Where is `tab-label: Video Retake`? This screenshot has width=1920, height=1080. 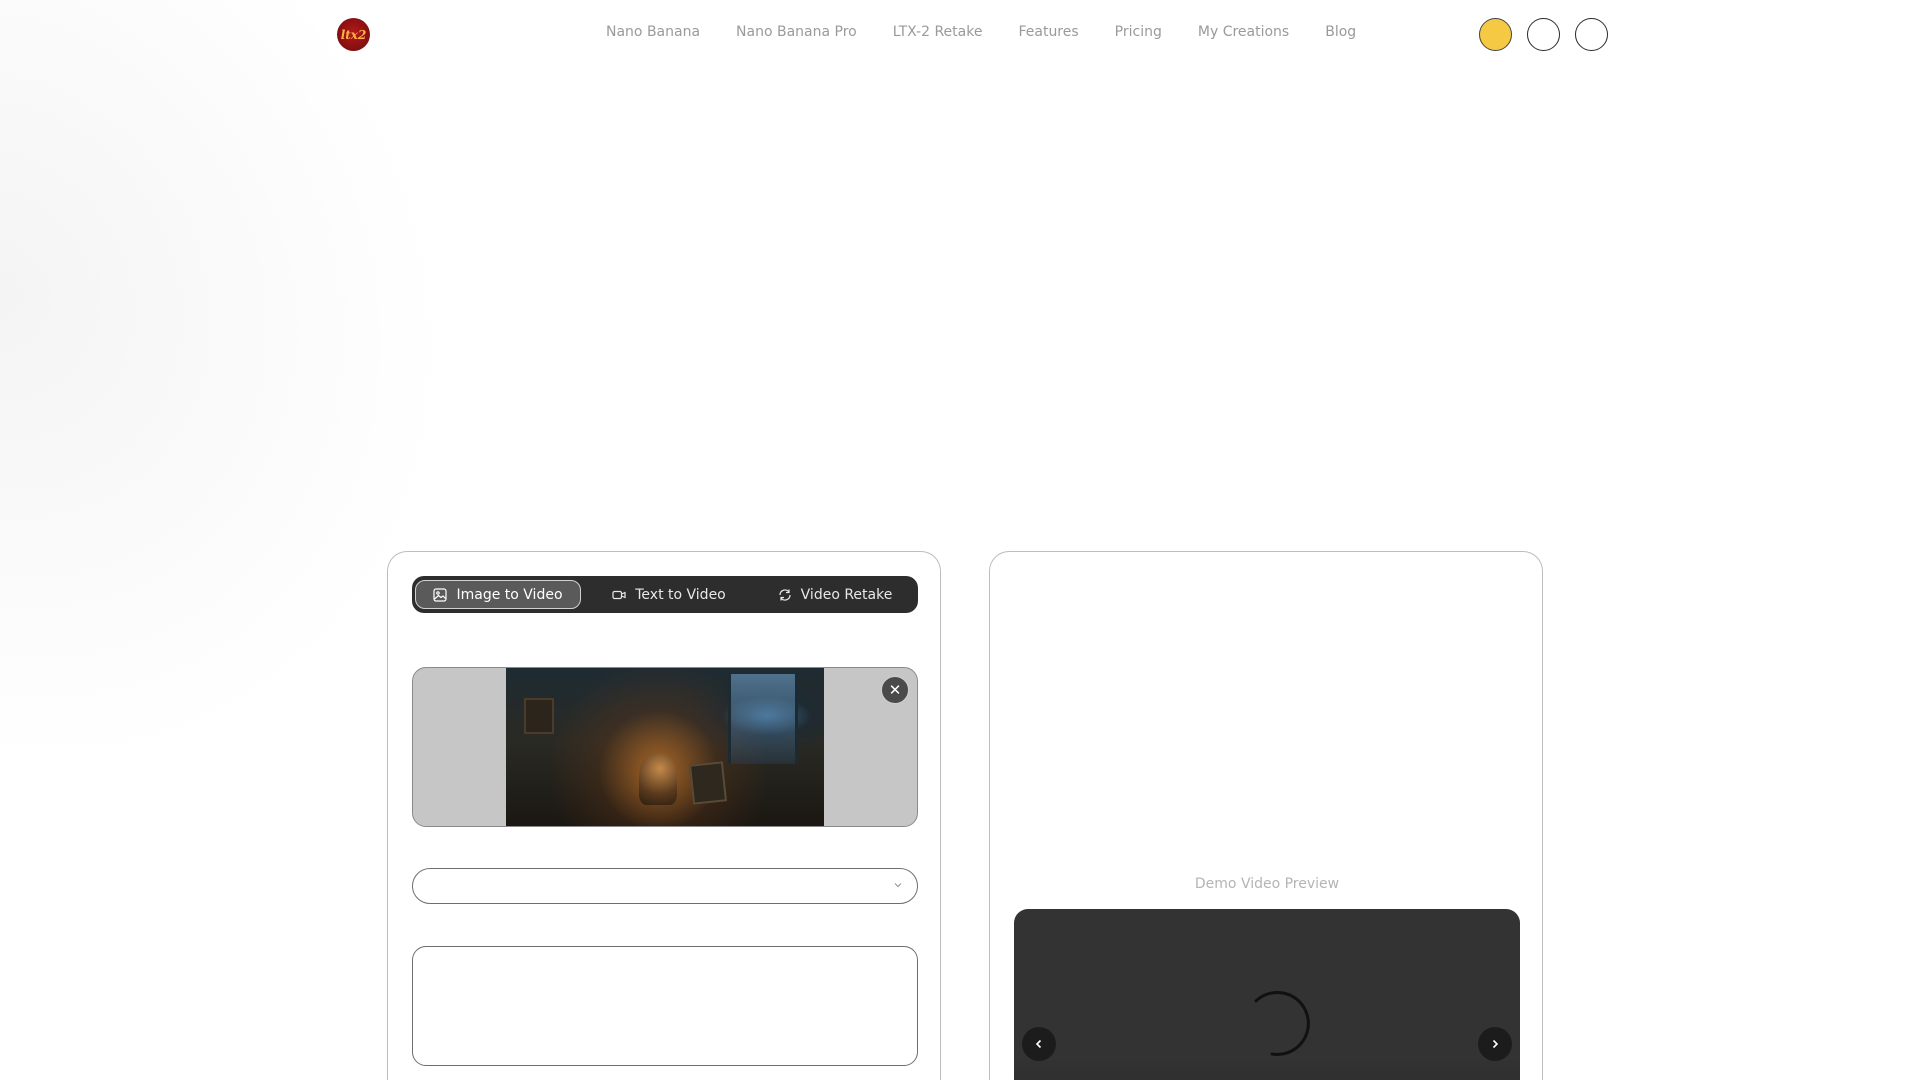
tab-label: Video Retake is located at coordinates (846, 594).